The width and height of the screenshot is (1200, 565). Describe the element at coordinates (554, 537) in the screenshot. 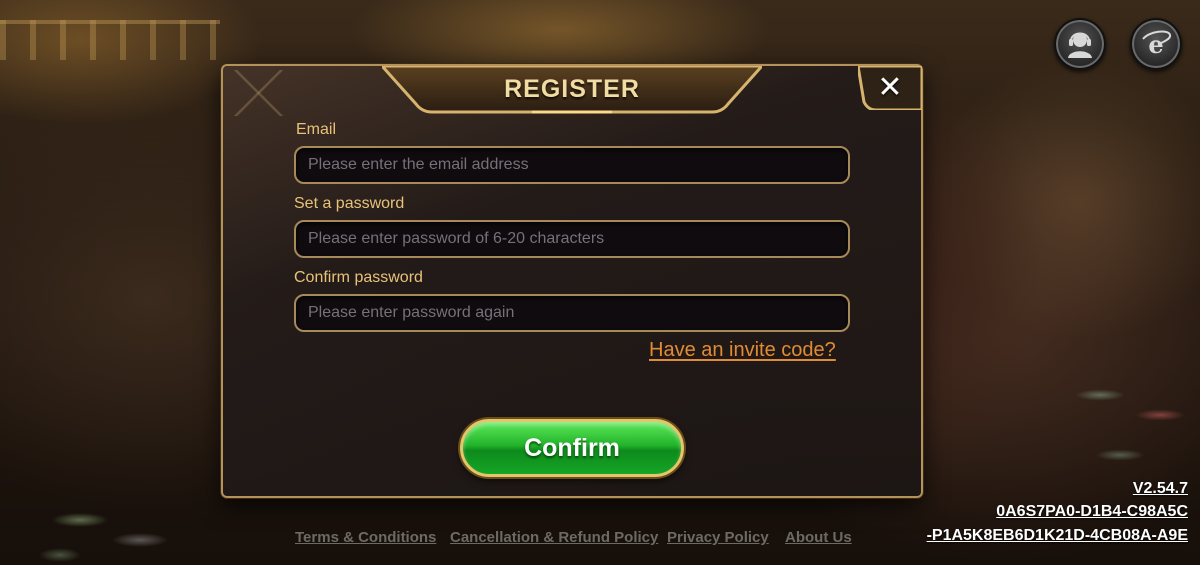

I see `refund-policy-link: Cancellation & Refund Policy` at that location.